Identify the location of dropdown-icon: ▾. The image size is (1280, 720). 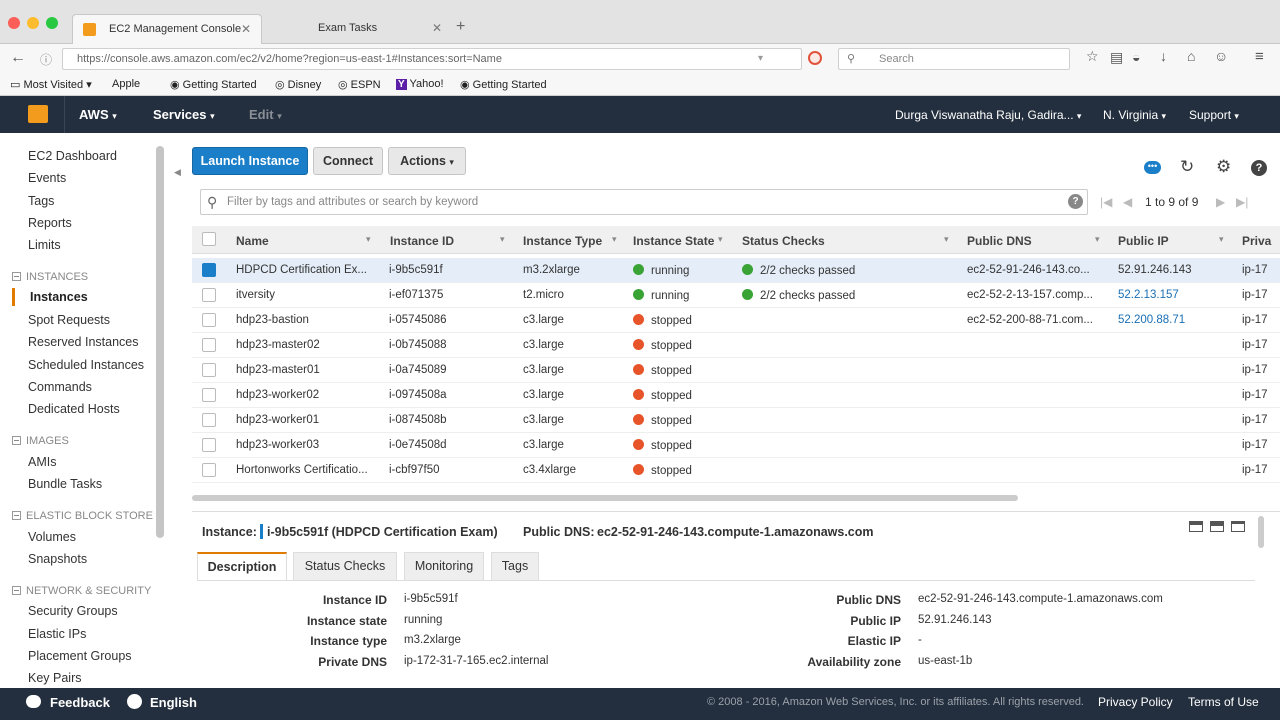
(760, 59).